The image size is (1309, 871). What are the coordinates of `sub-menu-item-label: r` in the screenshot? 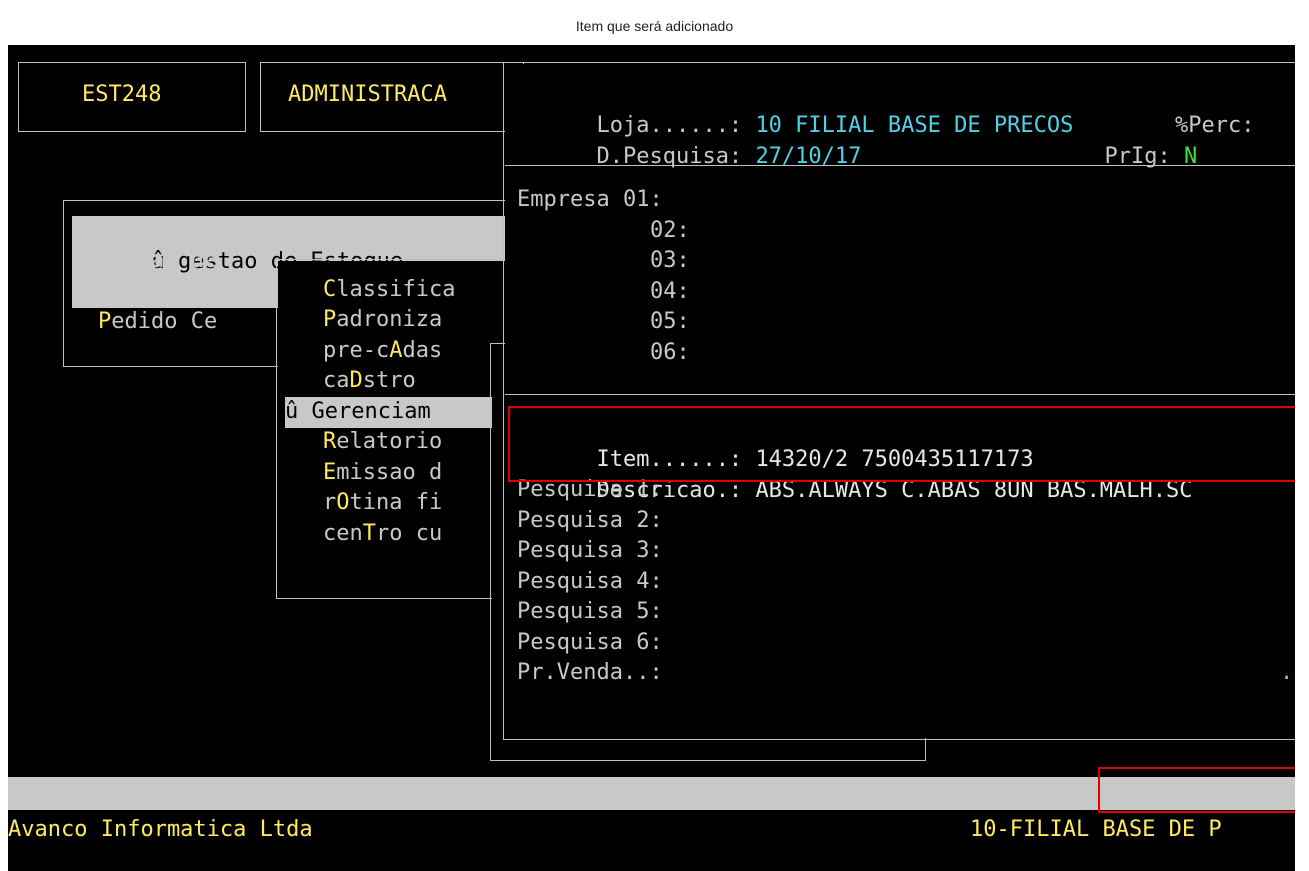 It's located at (330, 502).